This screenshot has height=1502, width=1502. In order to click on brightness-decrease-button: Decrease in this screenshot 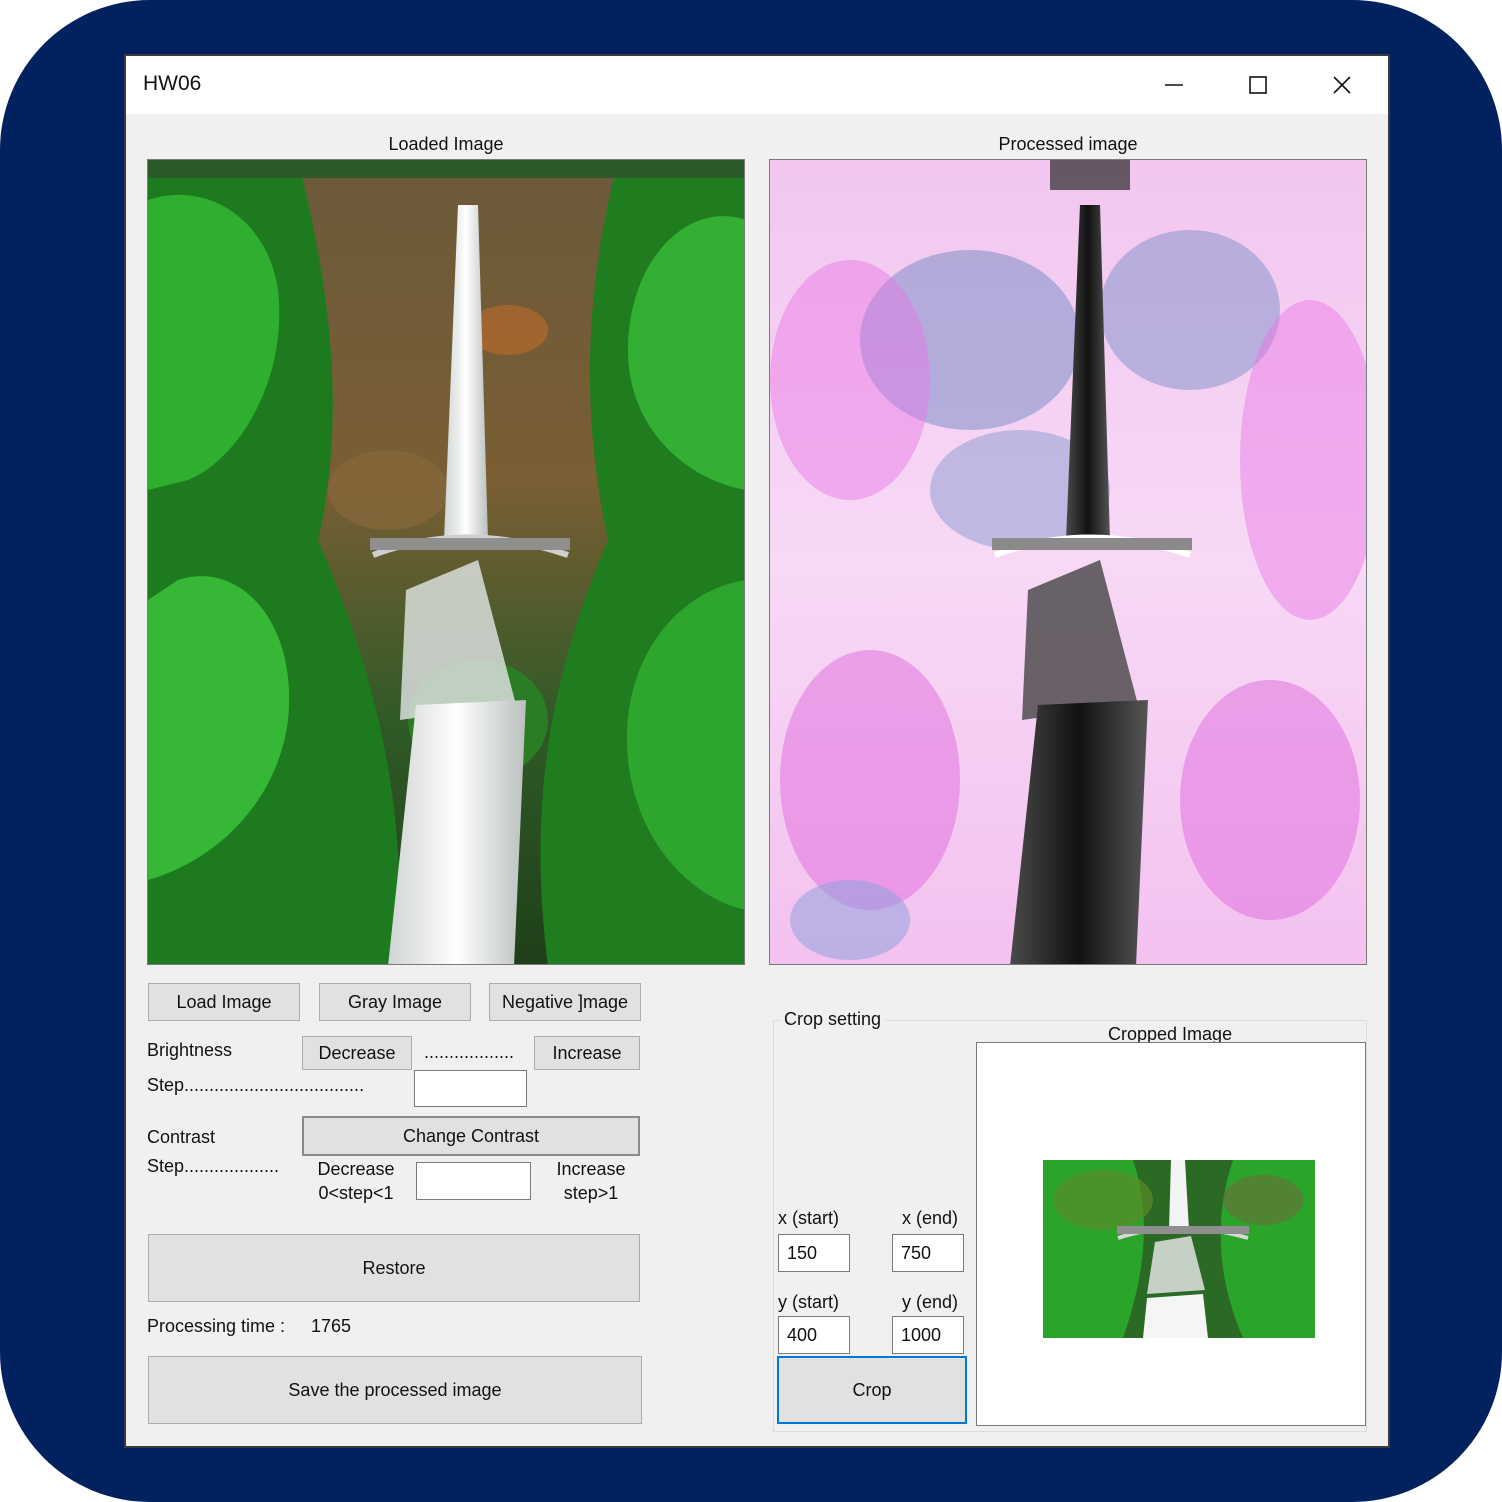, I will do `click(357, 1053)`.